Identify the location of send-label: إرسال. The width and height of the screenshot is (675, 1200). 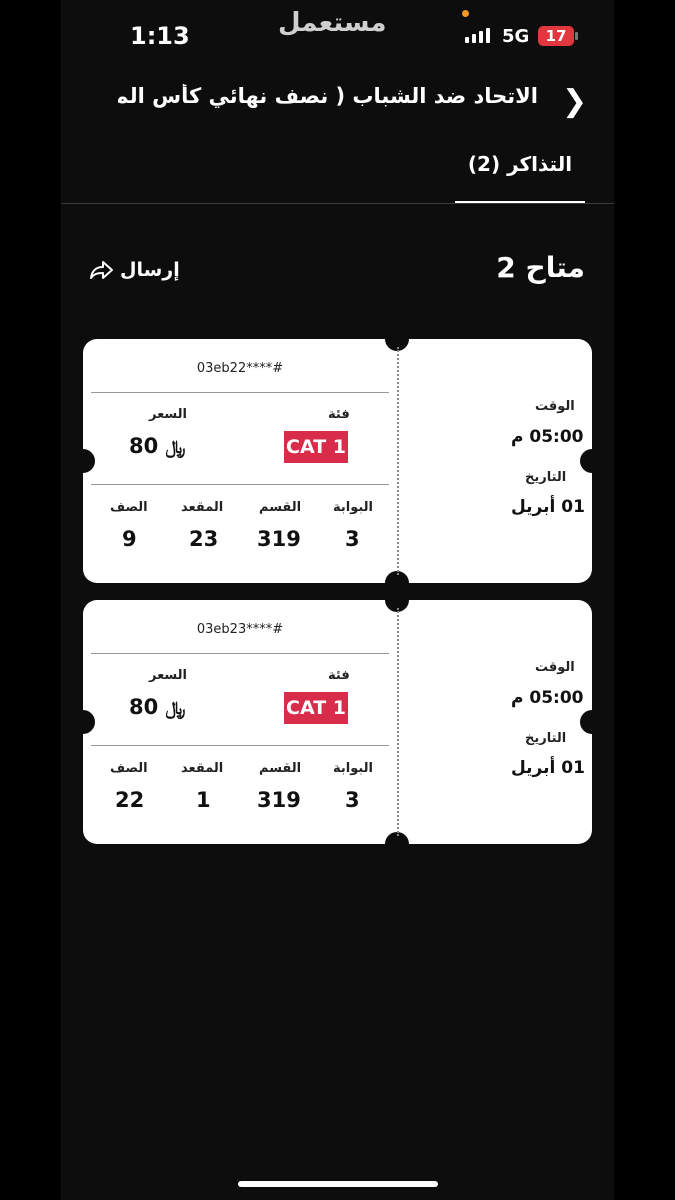
(150, 270).